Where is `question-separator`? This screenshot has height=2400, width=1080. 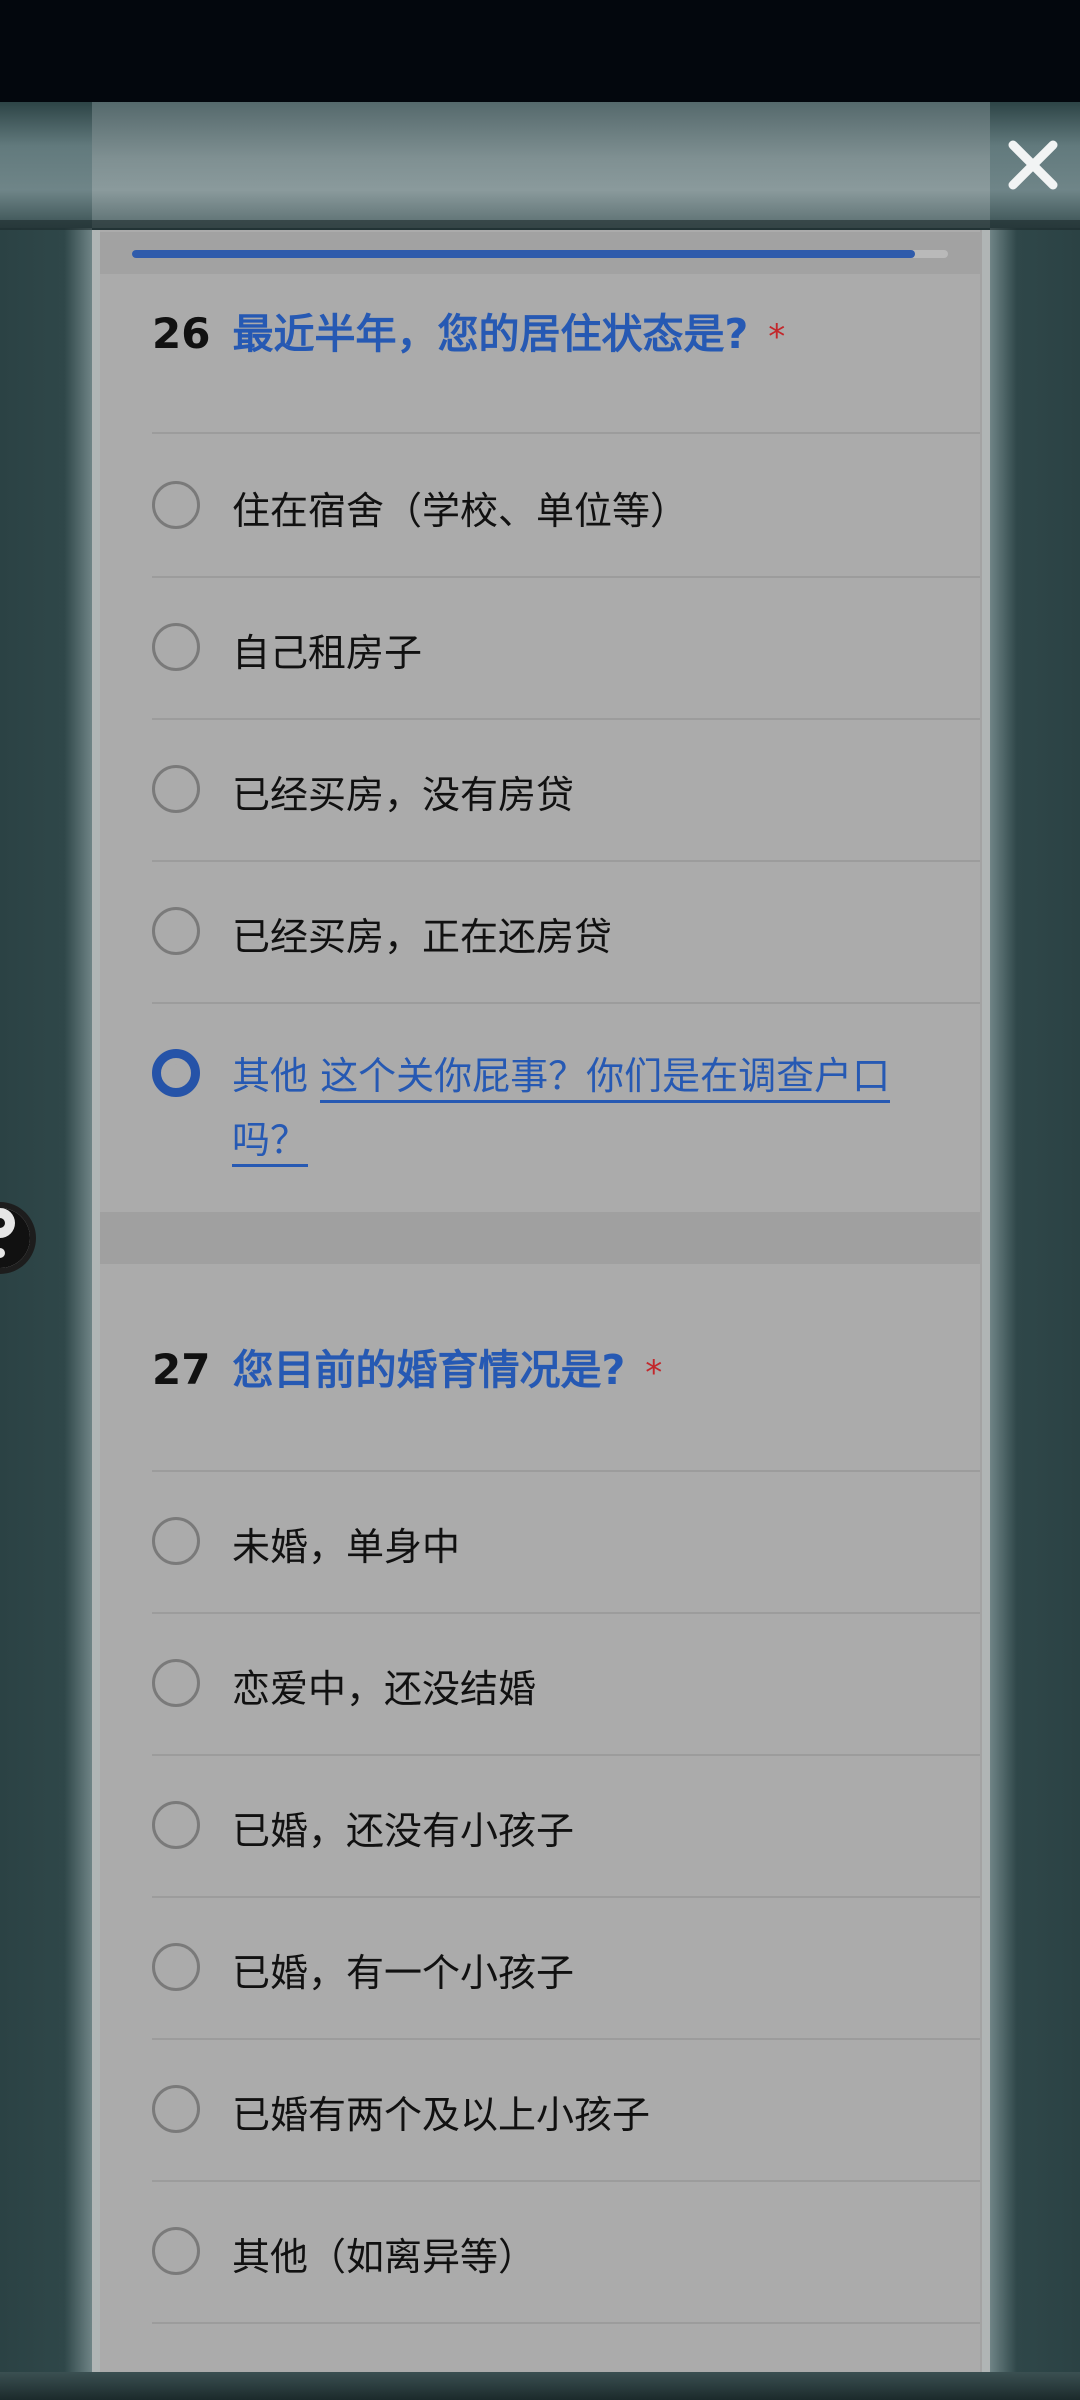
question-separator is located at coordinates (540, 1238).